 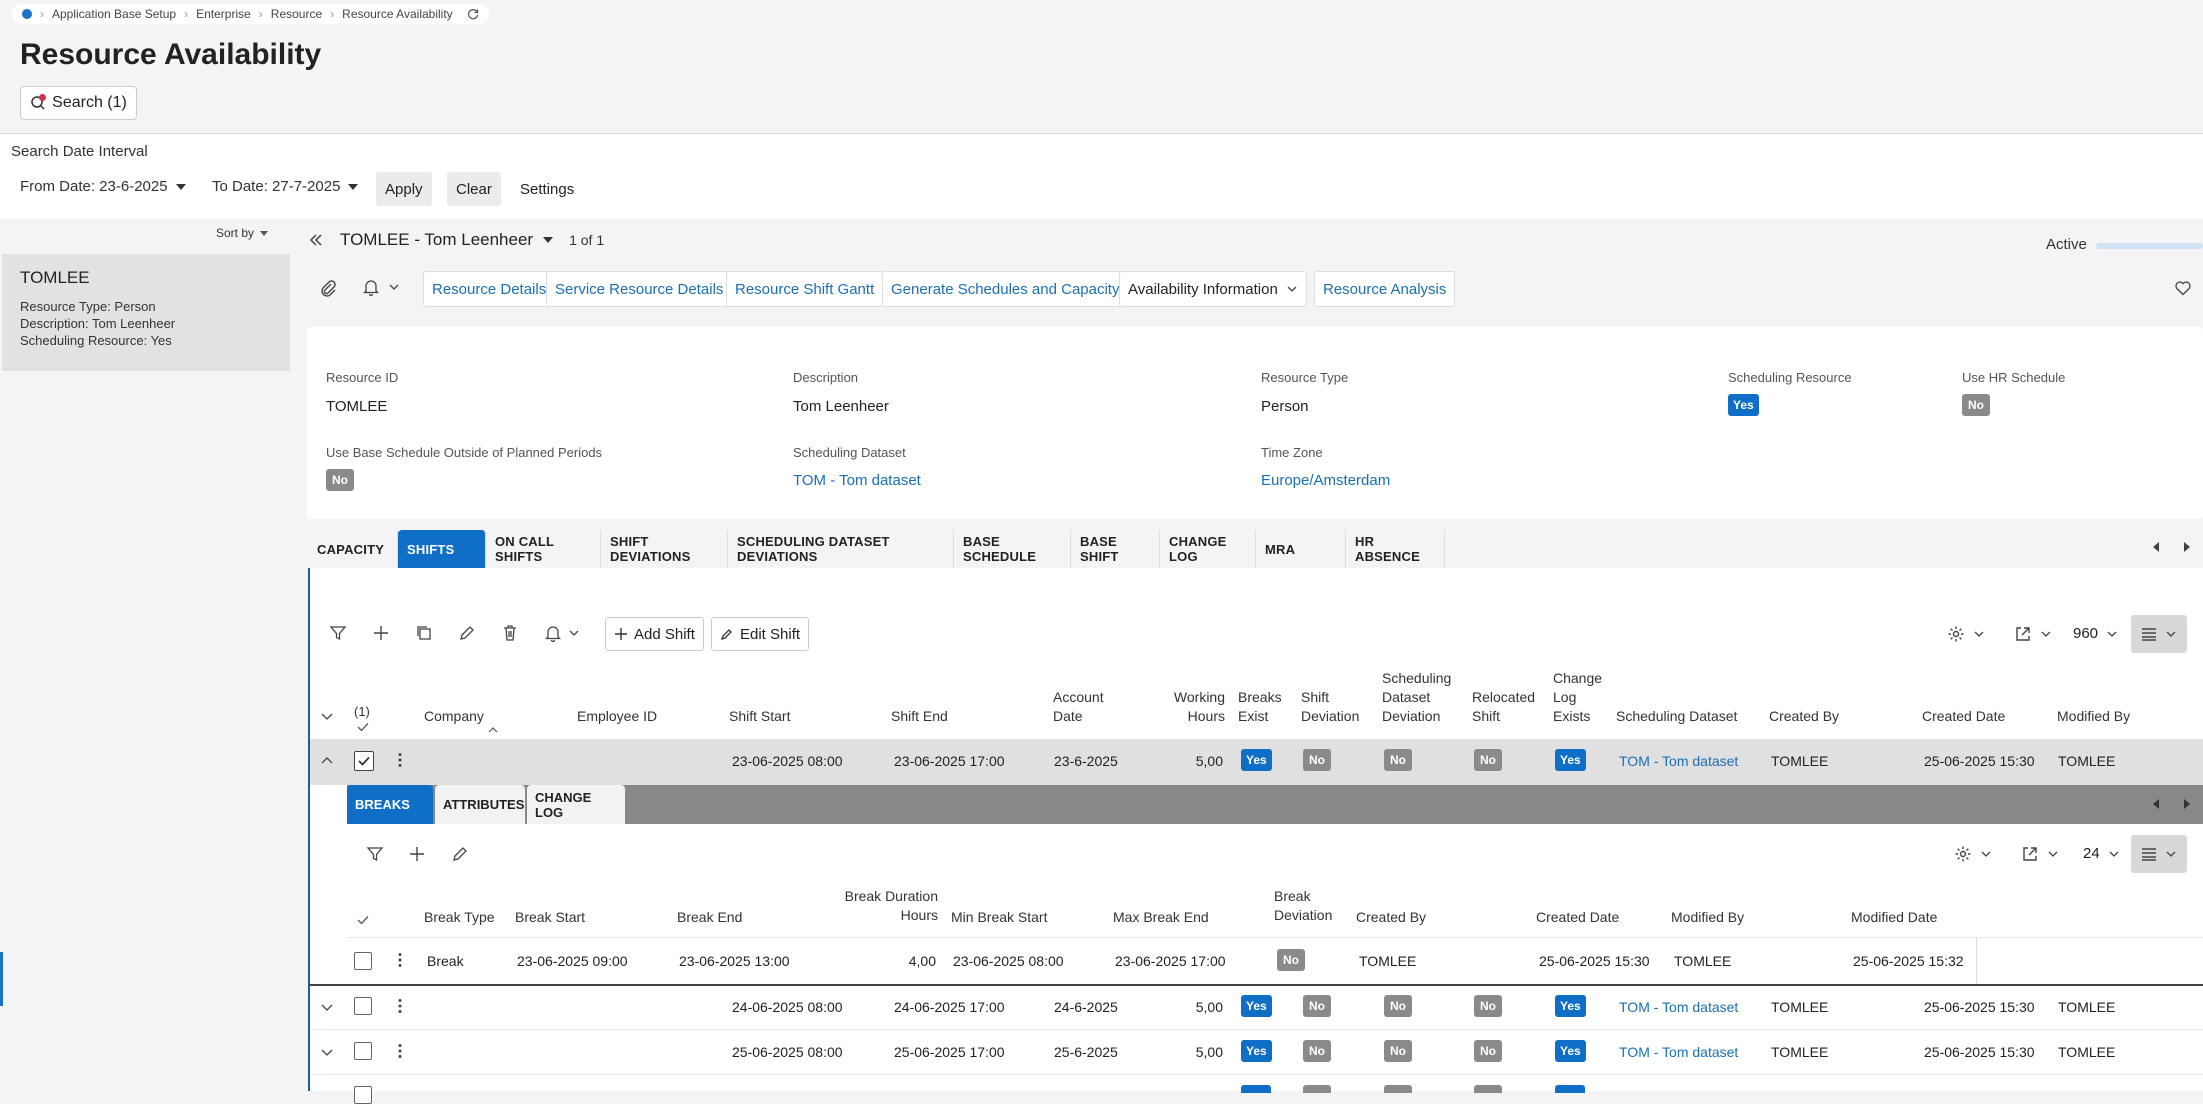 What do you see at coordinates (654, 634) in the screenshot?
I see `add-shift-button: Add Shift` at bounding box center [654, 634].